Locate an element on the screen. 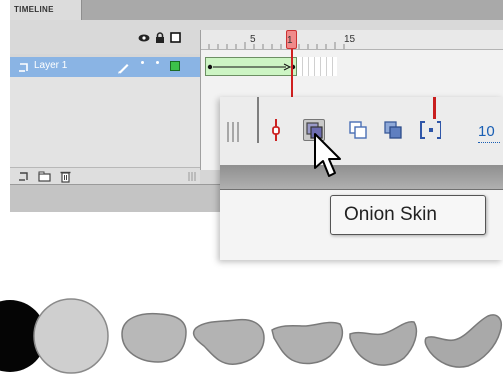  outline-icon is located at coordinates (175, 37).